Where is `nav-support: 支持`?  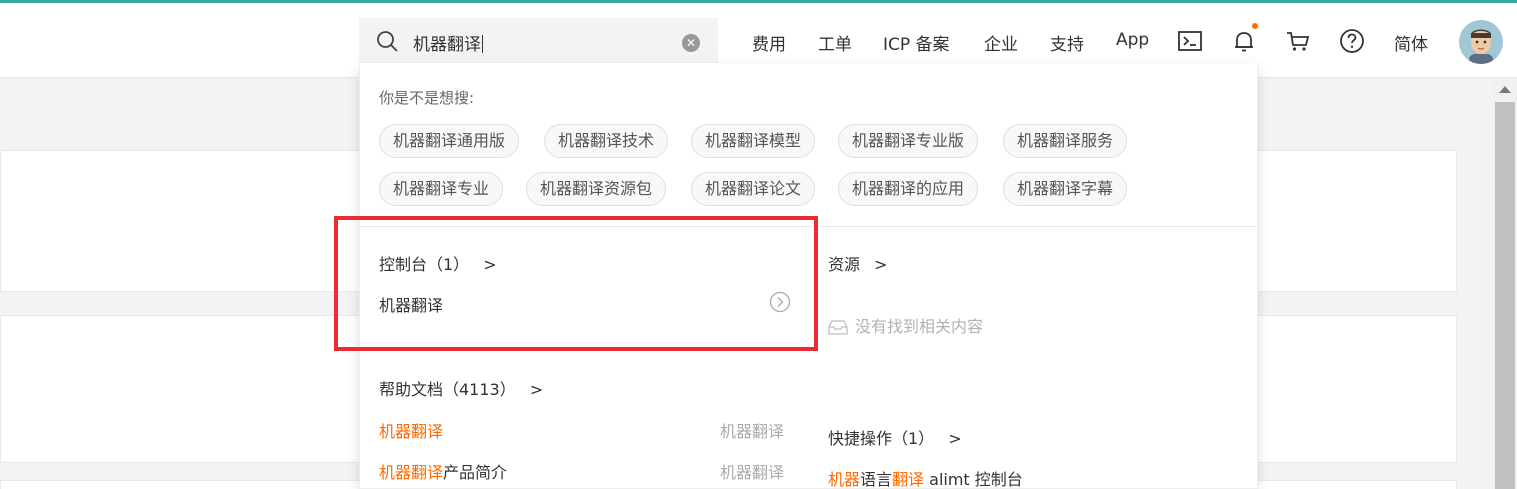 nav-support: 支持 is located at coordinates (1067, 42).